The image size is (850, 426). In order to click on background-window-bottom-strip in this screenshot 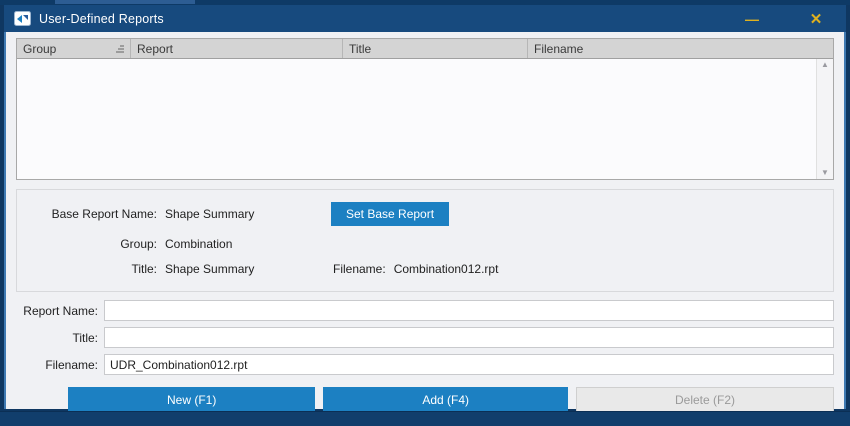, I will do `click(425, 418)`.